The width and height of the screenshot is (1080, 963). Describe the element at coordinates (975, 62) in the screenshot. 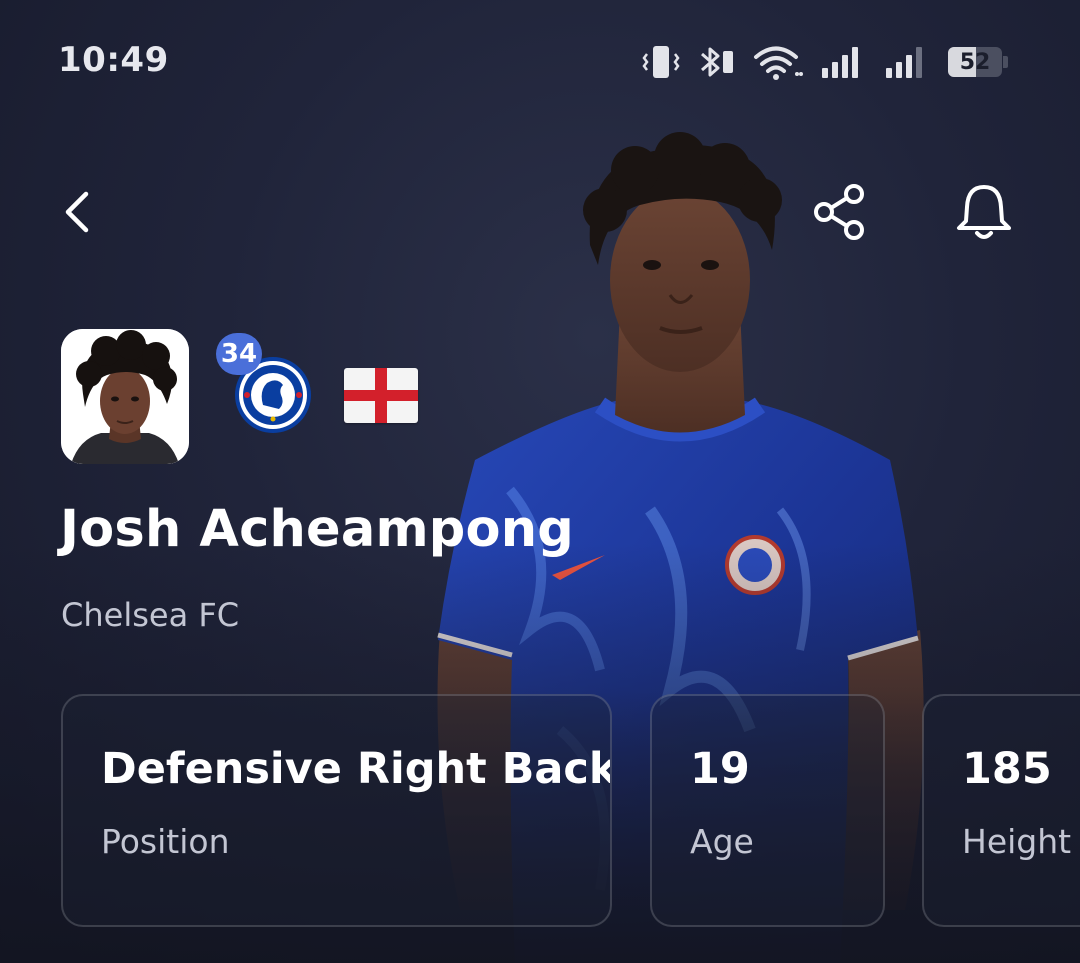

I see `battery-level: 52` at that location.